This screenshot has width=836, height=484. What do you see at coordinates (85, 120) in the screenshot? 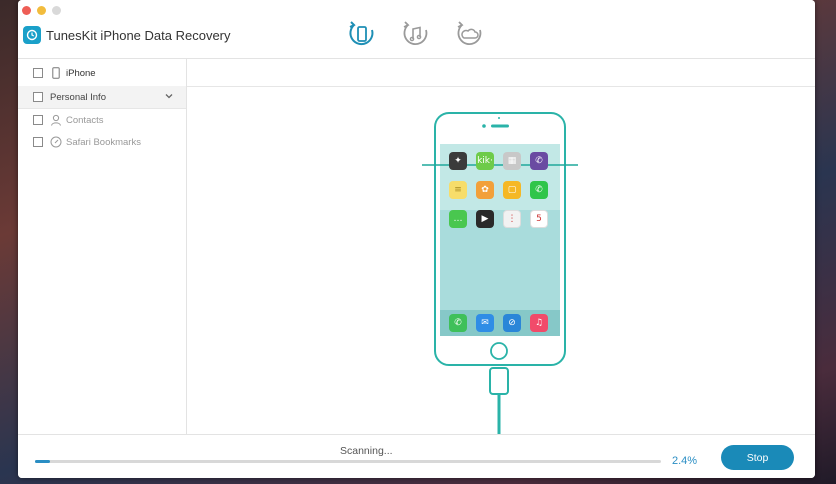
I see `sidebar-item-label: Contacts` at bounding box center [85, 120].